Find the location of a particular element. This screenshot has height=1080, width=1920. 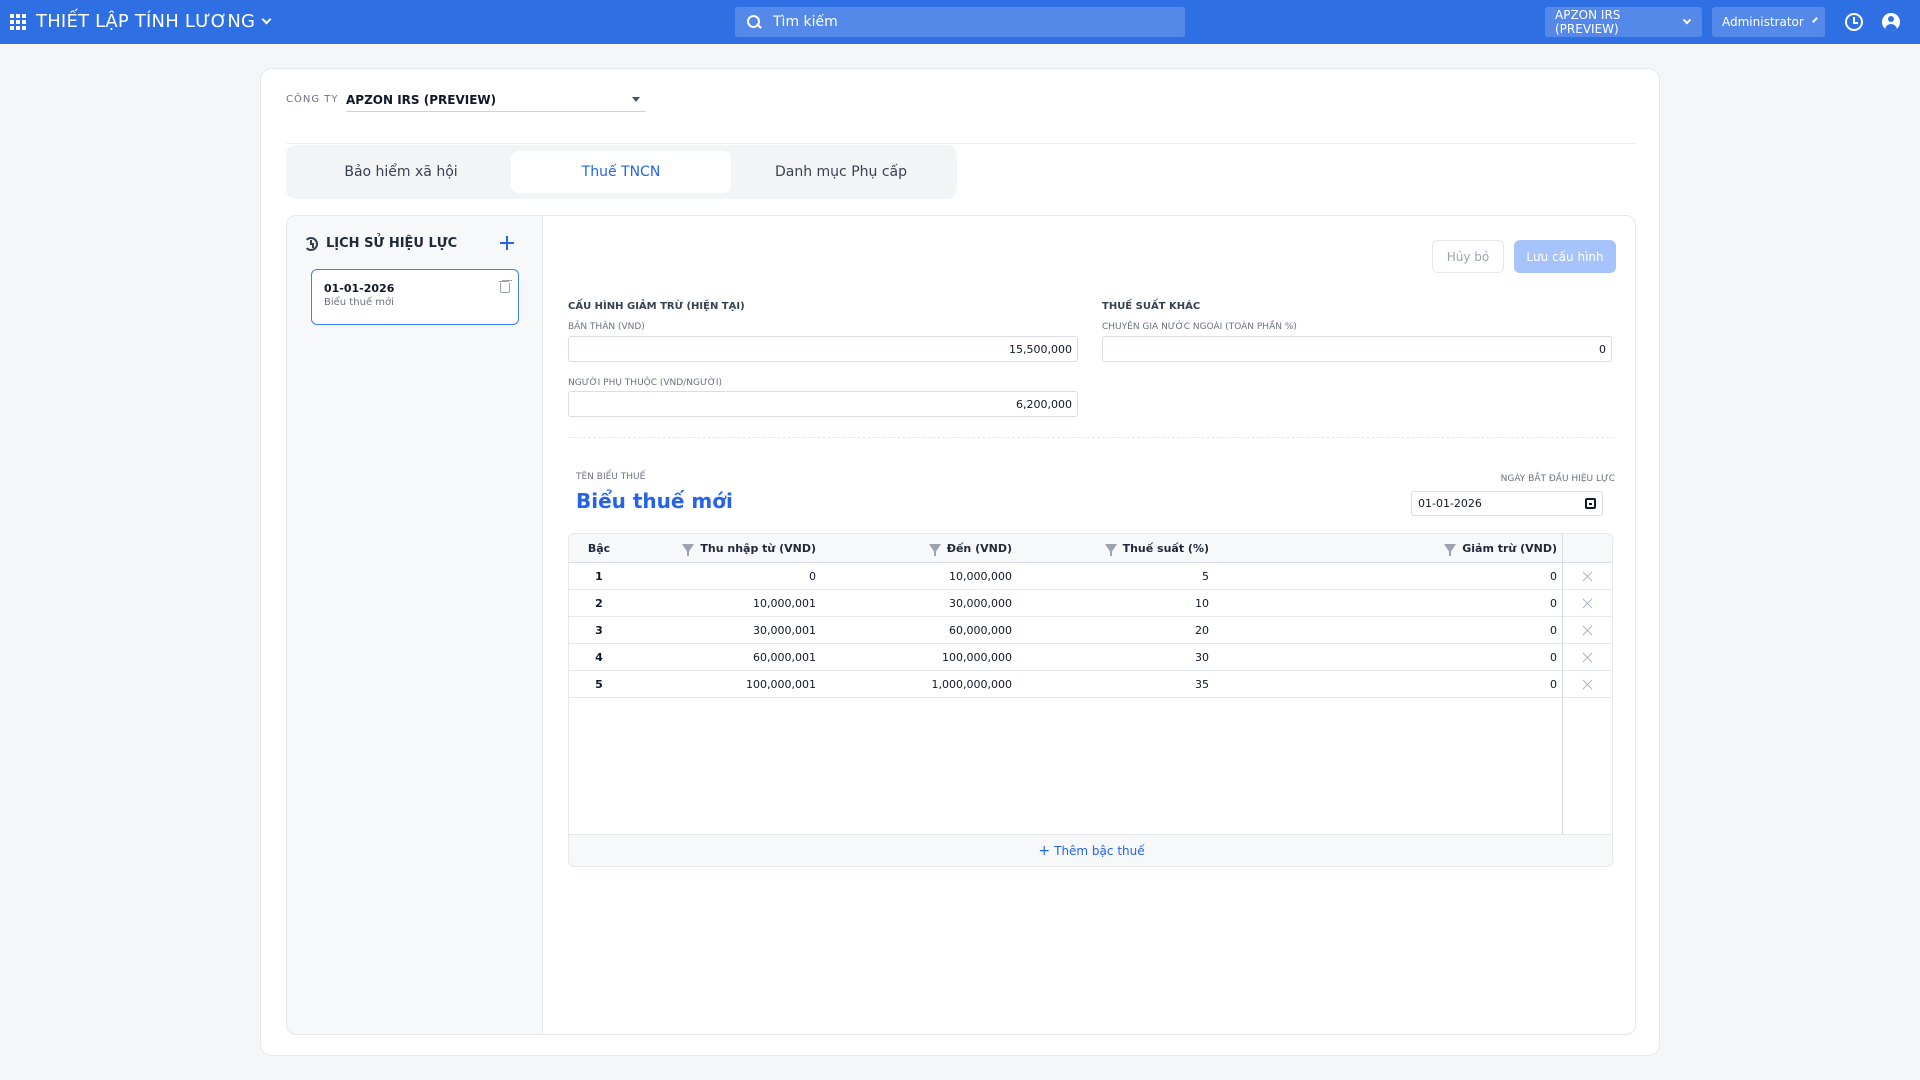

user-avatar-icon is located at coordinates (1891, 22).